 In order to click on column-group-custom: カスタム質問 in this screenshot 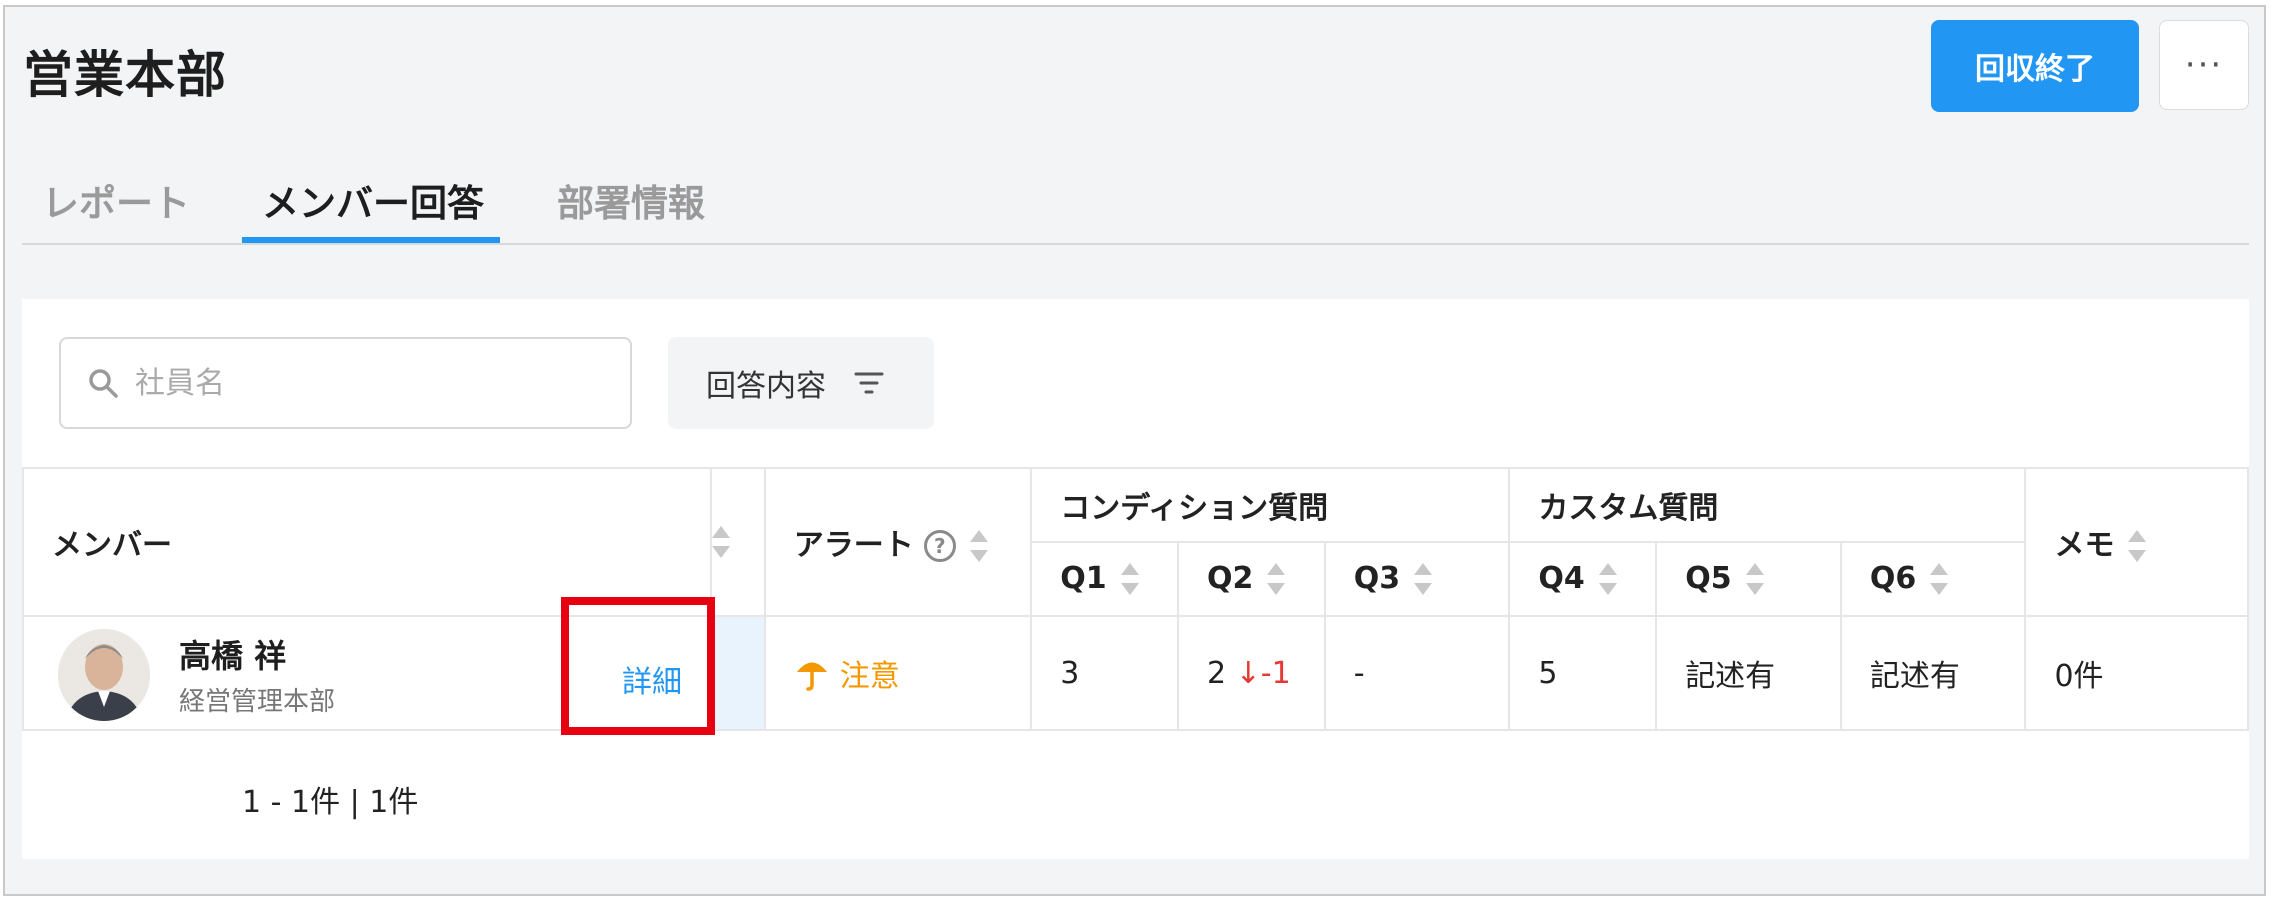, I will do `click(1767, 505)`.